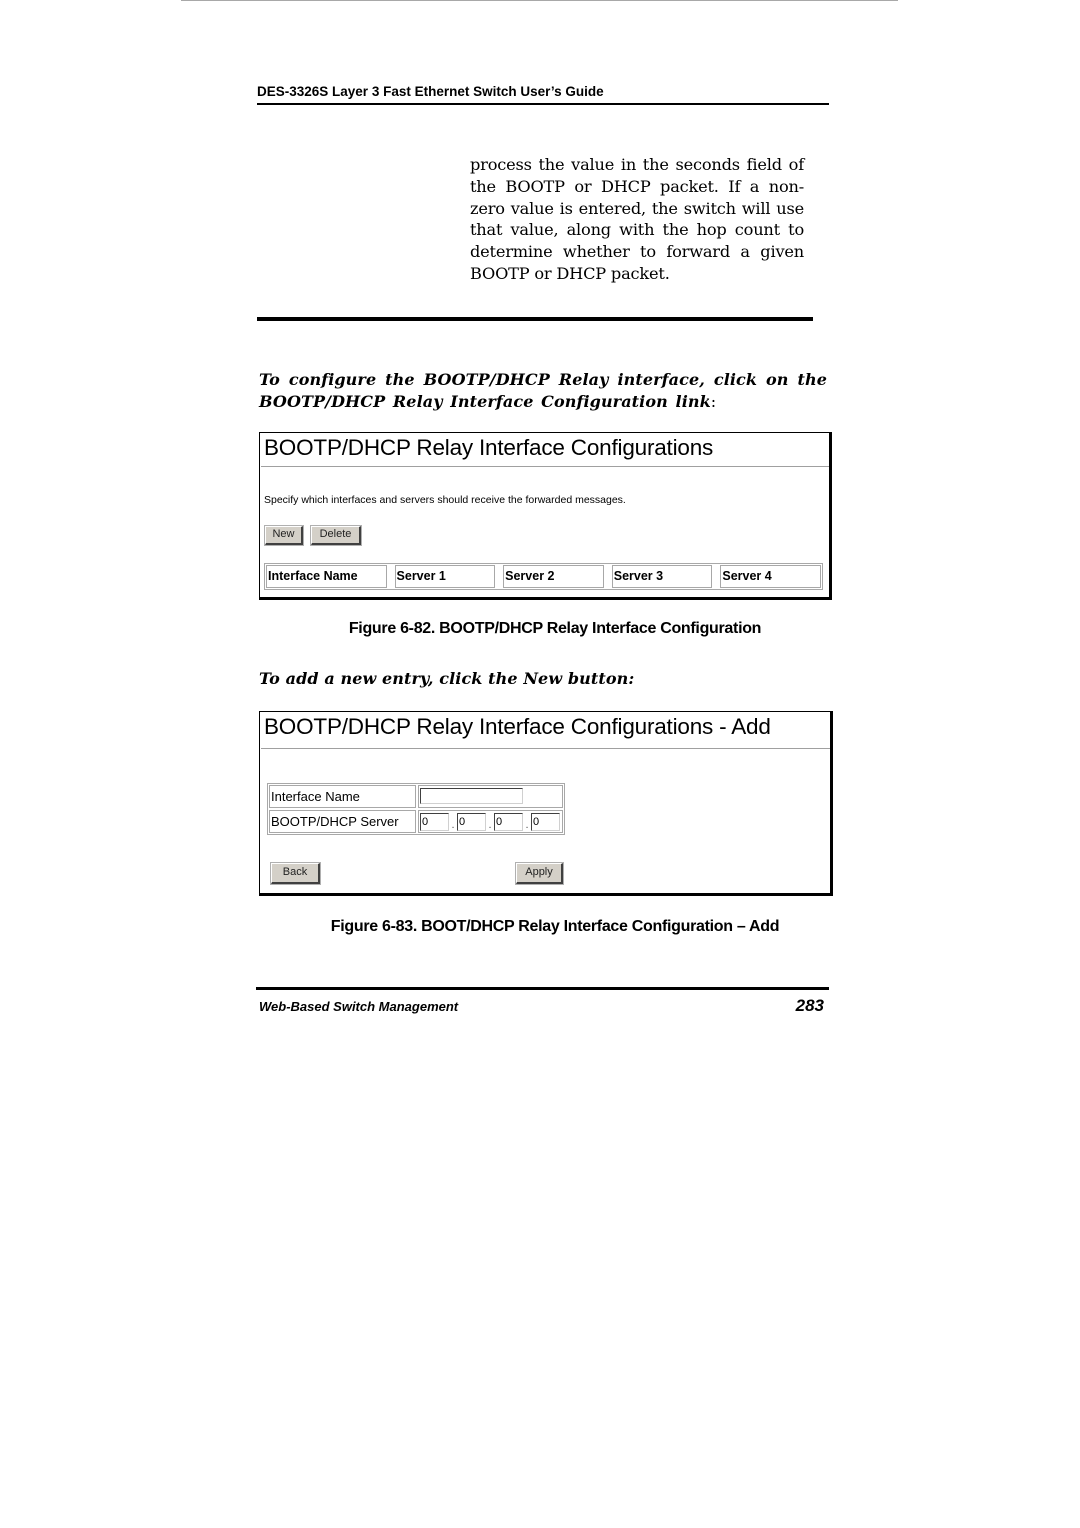 The width and height of the screenshot is (1080, 1528). I want to click on column-header-server-2: Server 2, so click(553, 576).